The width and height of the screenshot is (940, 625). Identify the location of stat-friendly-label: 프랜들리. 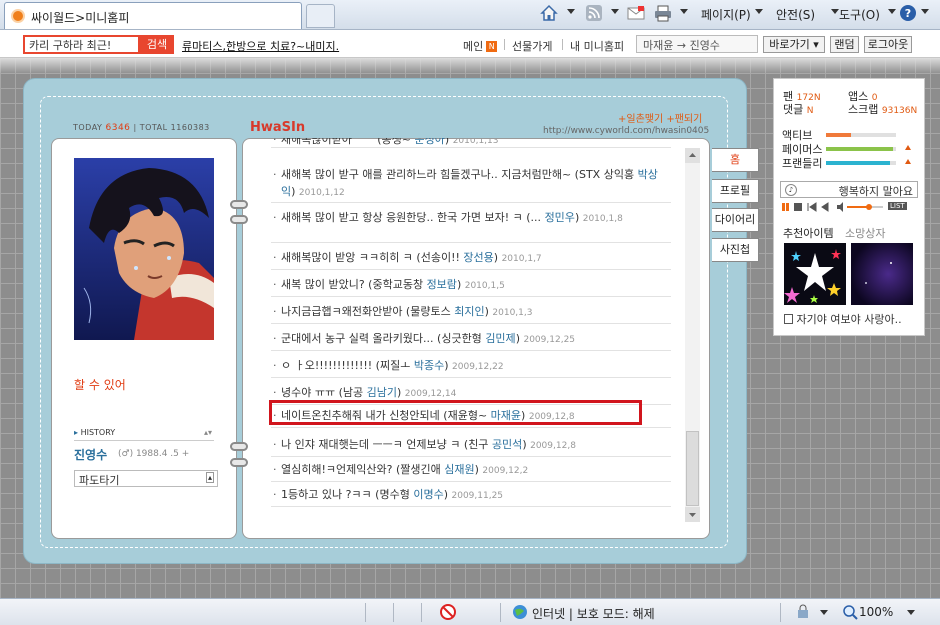
(802, 163).